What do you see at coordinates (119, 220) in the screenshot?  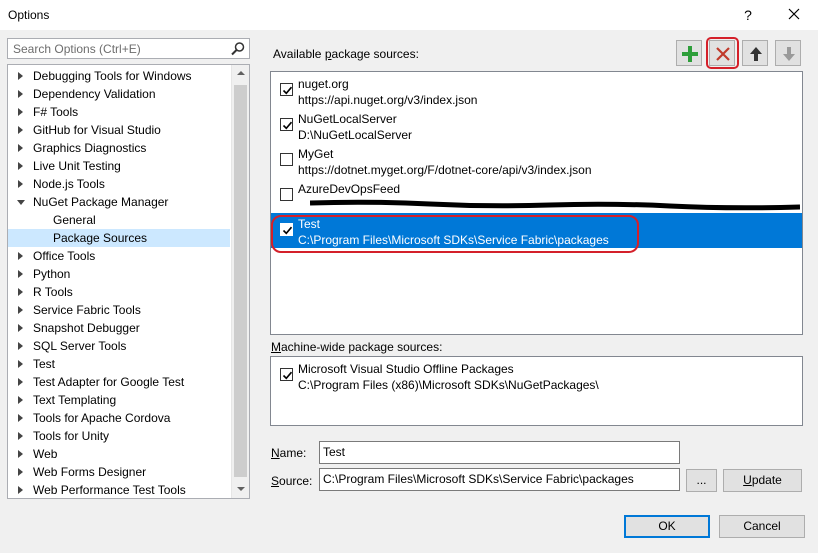 I see `tree-item: General` at bounding box center [119, 220].